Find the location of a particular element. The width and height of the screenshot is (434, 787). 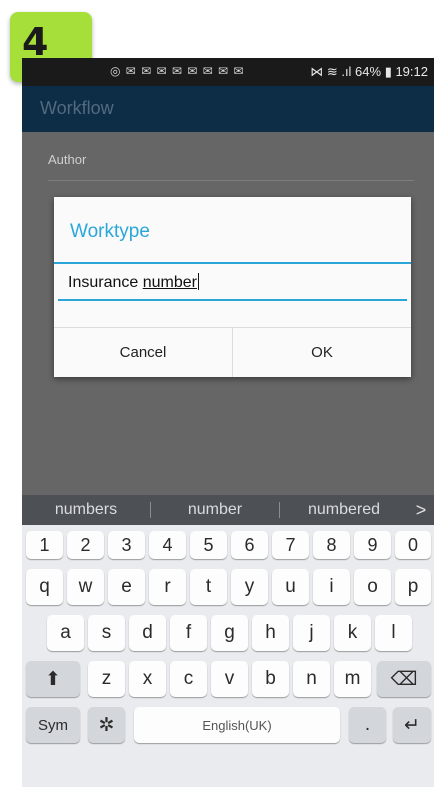

key-j: j is located at coordinates (311, 633).